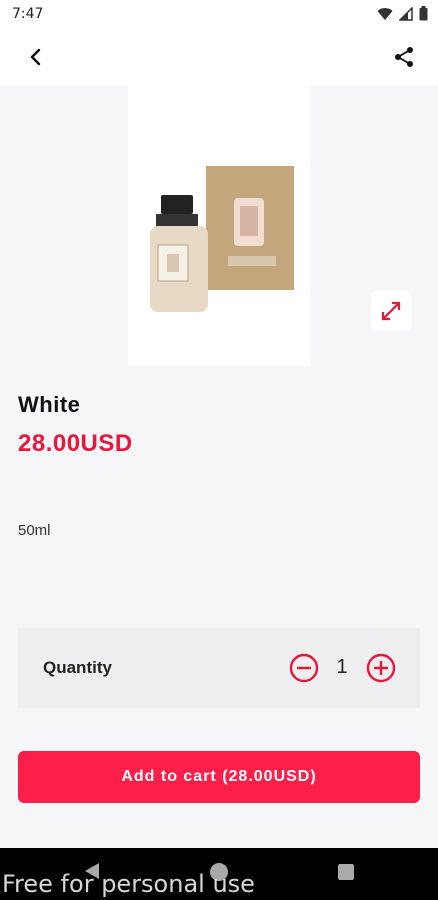  Describe the element at coordinates (77, 667) in the screenshot. I see `quantity-label: Quantity` at that location.